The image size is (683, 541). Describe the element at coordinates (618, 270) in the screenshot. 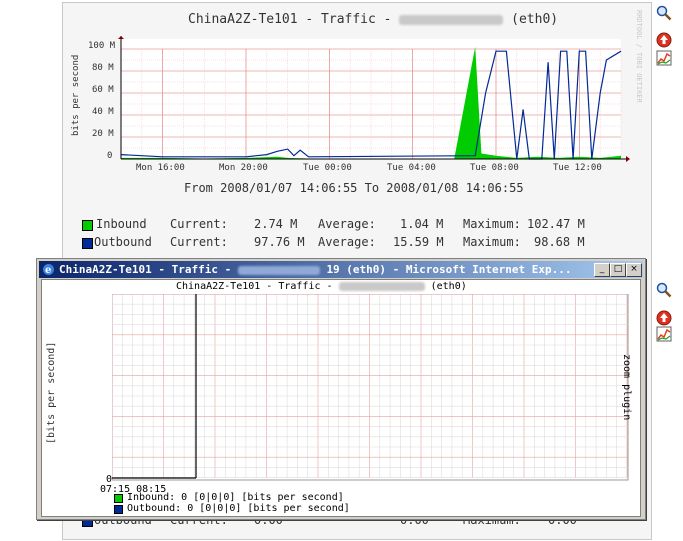

I see `maximize-button: □` at that location.